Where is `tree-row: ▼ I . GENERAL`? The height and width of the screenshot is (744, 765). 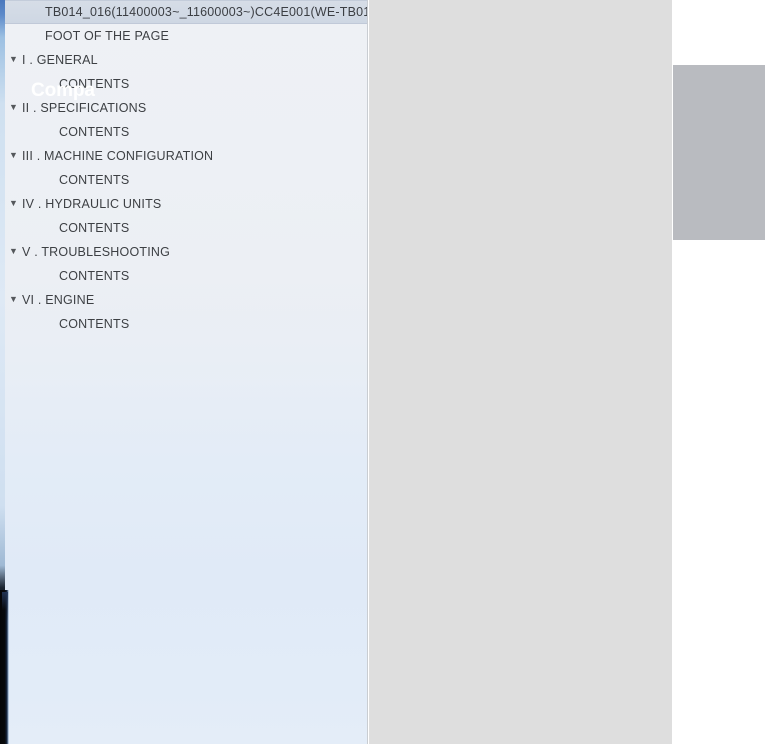 tree-row: ▼ I . GENERAL is located at coordinates (184, 60).